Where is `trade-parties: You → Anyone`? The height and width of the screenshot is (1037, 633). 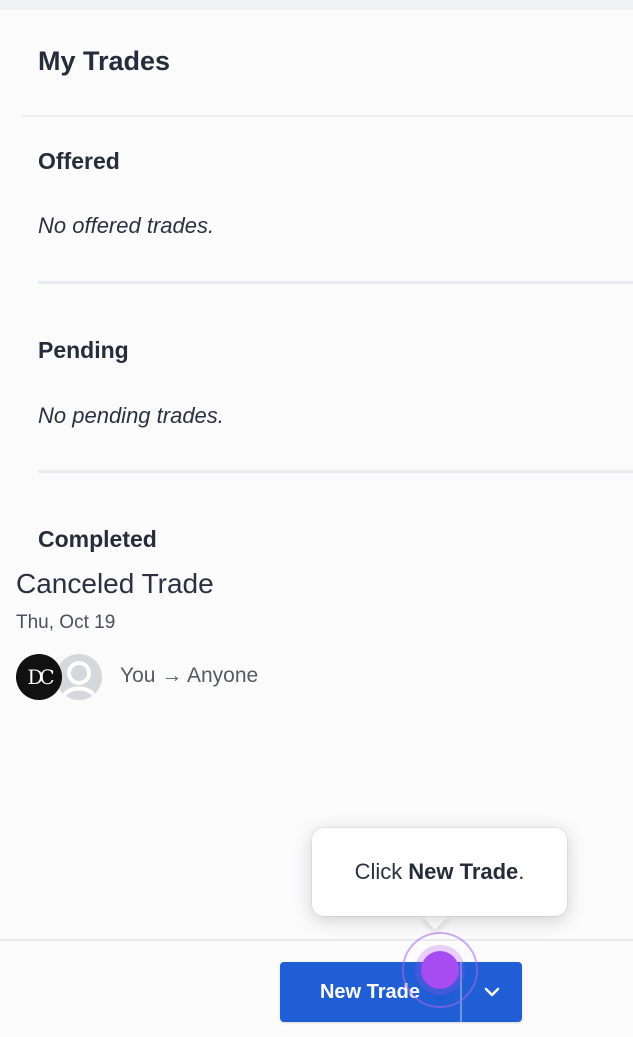 trade-parties: You → Anyone is located at coordinates (189, 675).